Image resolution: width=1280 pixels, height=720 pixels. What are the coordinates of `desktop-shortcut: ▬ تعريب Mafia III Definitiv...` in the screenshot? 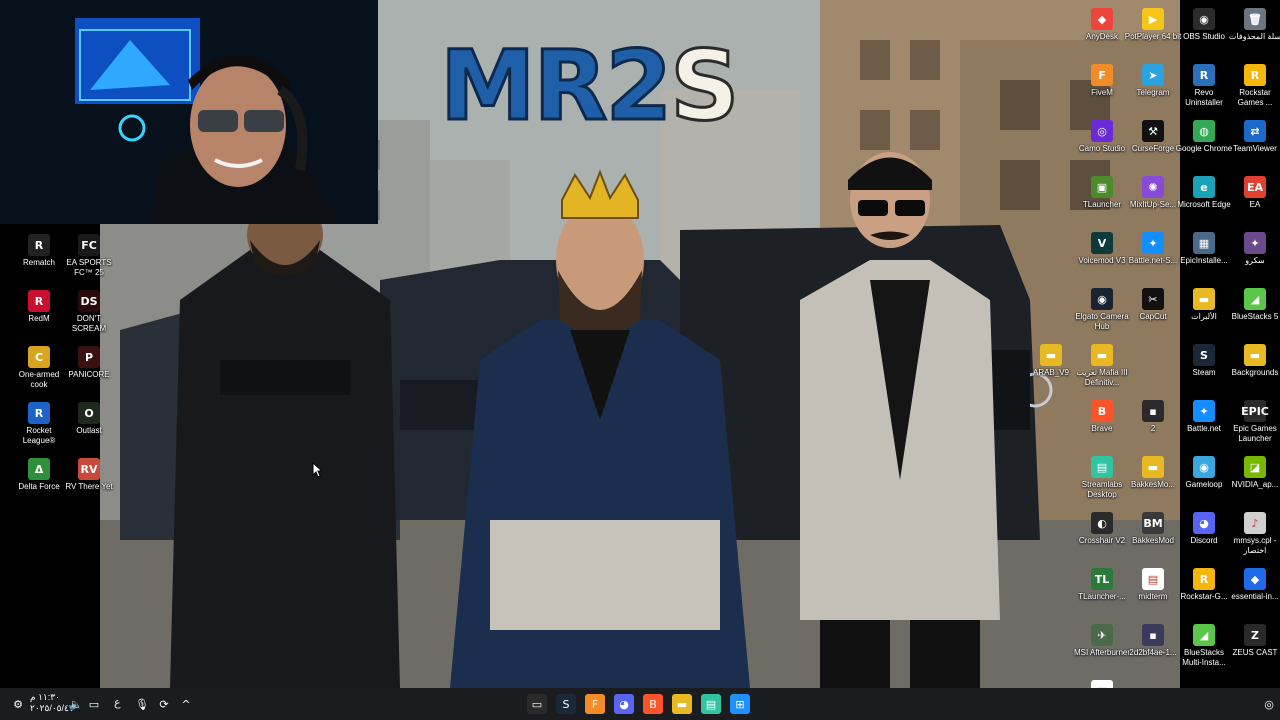 It's located at (1102, 364).